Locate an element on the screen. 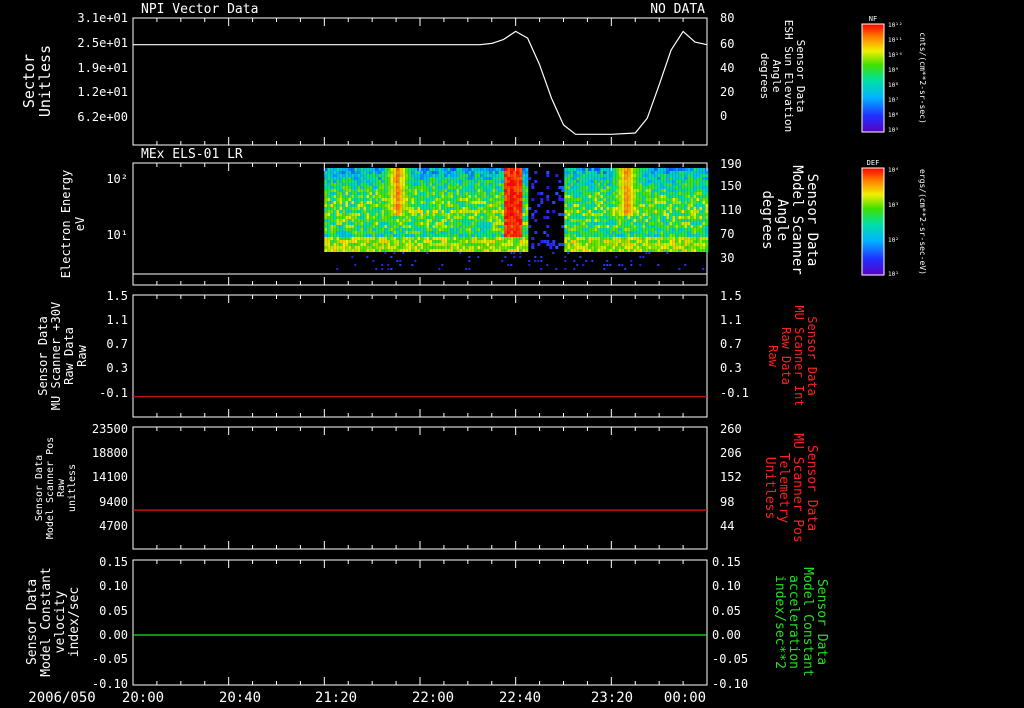 This screenshot has width=1024, height=708. panel2-title: MEx ELS-01 LR is located at coordinates (192, 154).